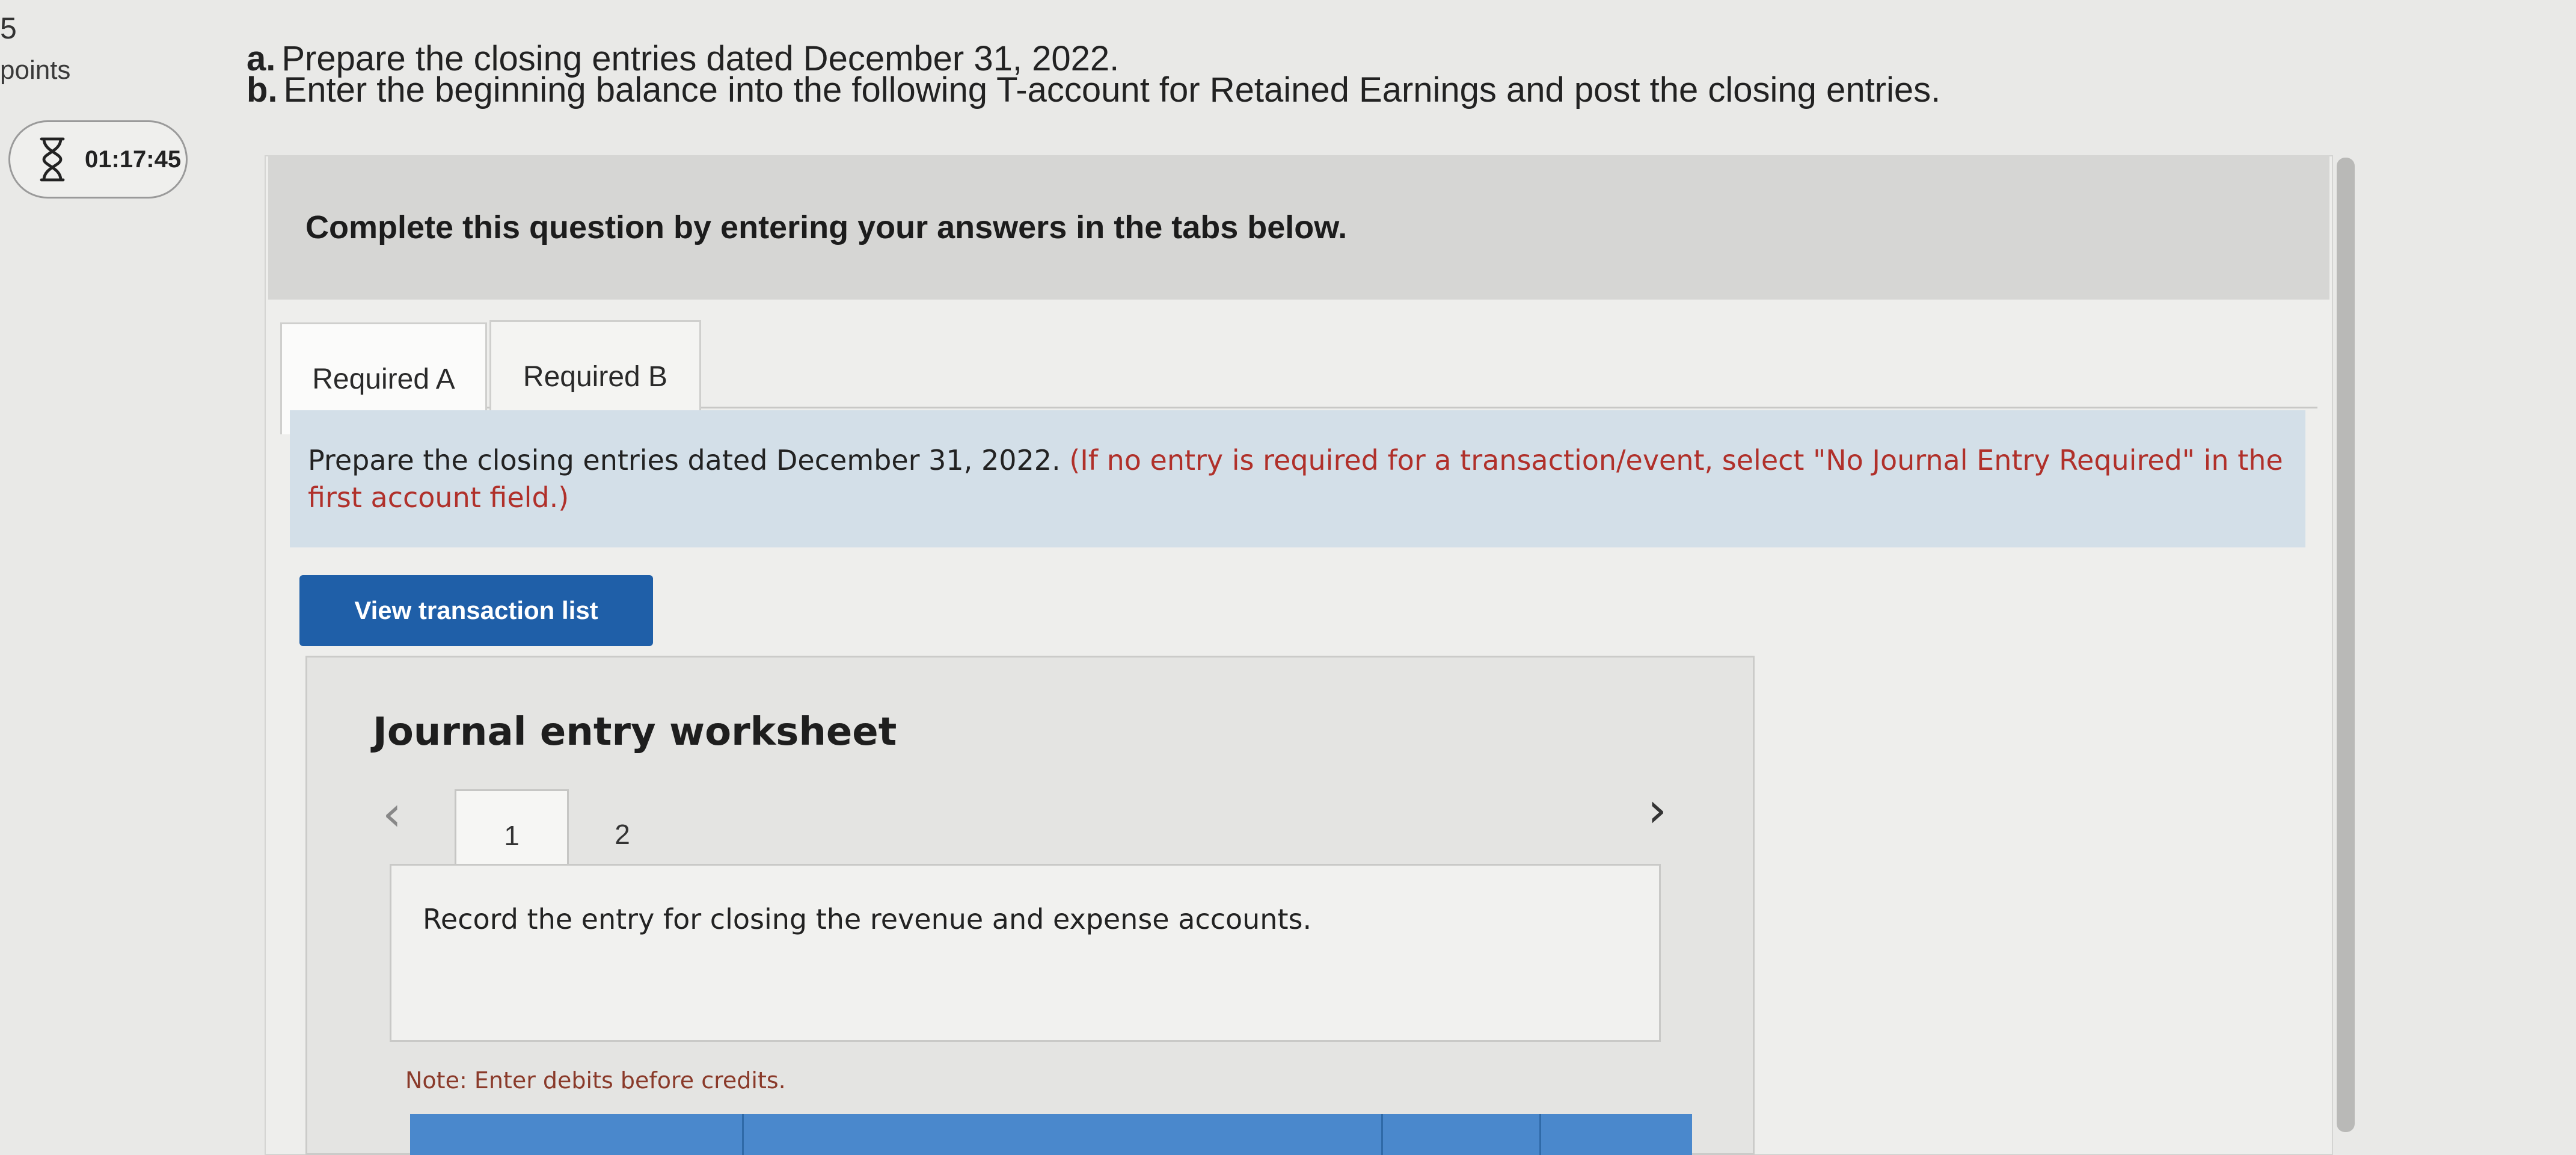 Image resolution: width=2576 pixels, height=1155 pixels. What do you see at coordinates (1657, 810) in the screenshot?
I see `chevron-right-icon: ›` at bounding box center [1657, 810].